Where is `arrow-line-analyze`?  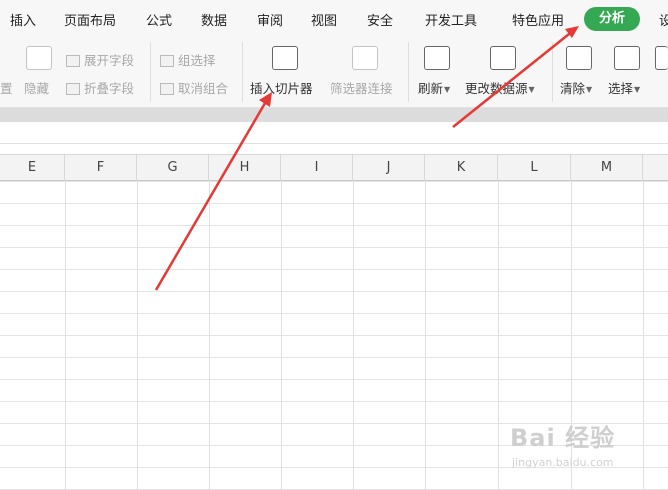 arrow-line-analyze is located at coordinates (513, 78).